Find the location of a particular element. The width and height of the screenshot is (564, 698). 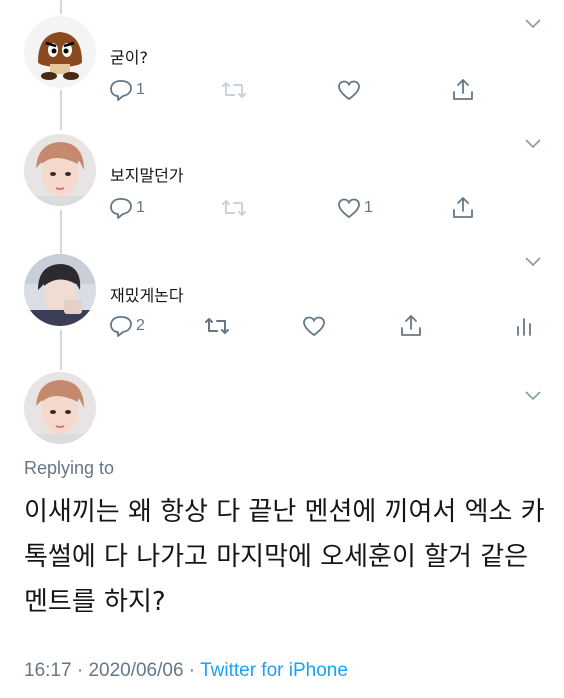

analytics-button is located at coordinates (525, 326).